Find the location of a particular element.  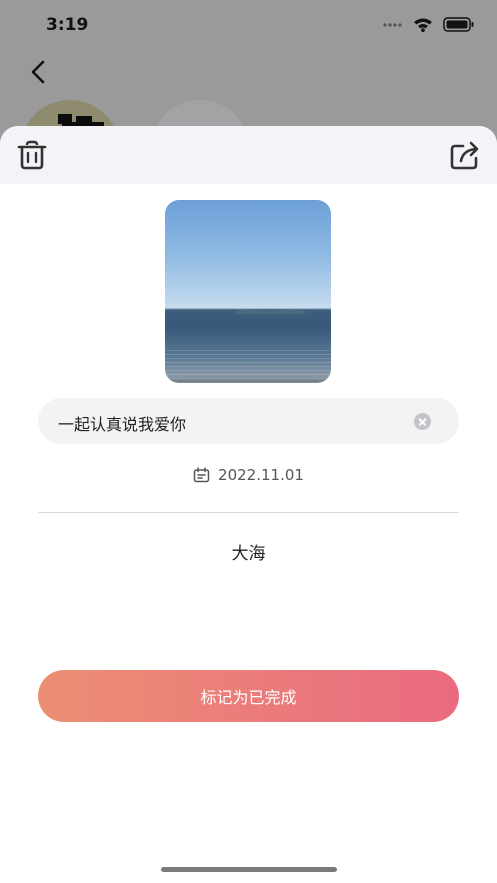

status-time: 3:19 is located at coordinates (67, 25).